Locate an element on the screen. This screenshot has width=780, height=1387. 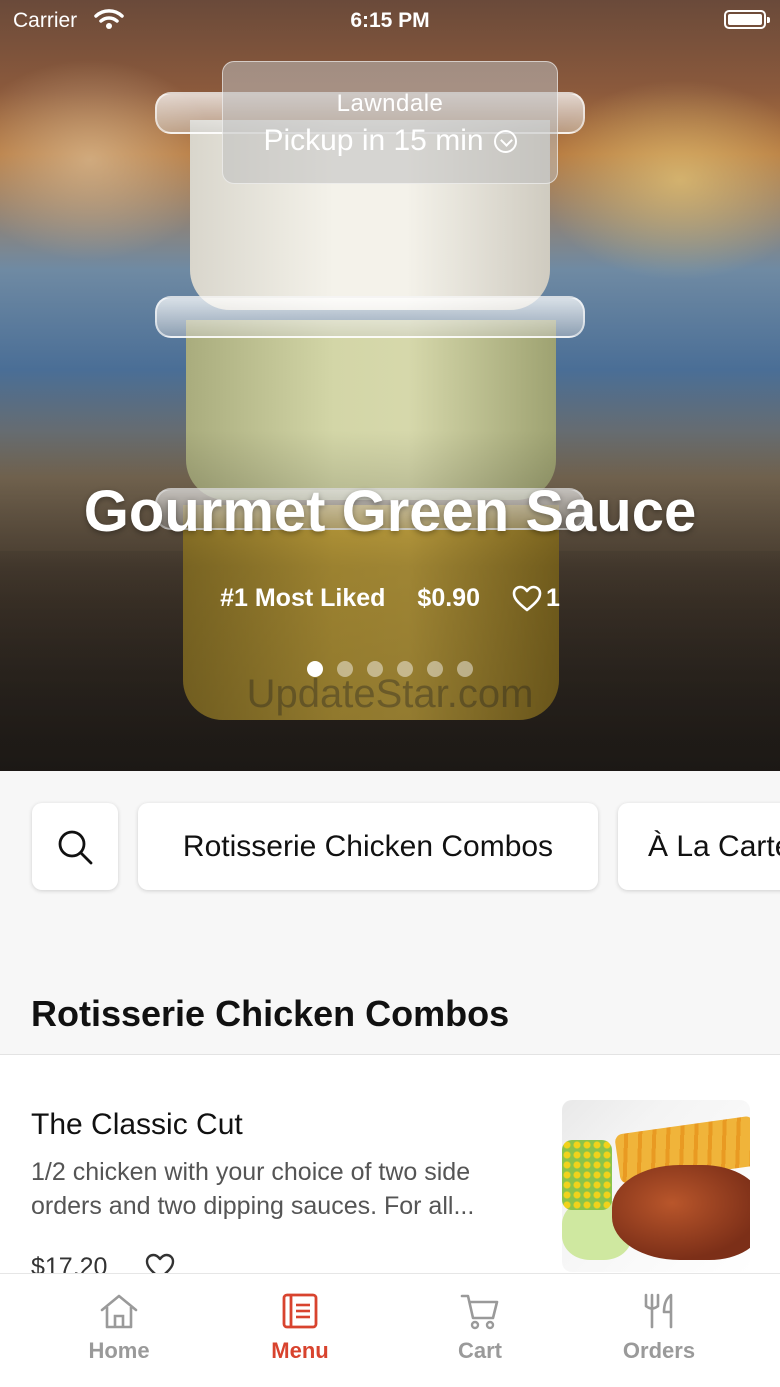
tab-home: Home is located at coordinates (119, 1328).